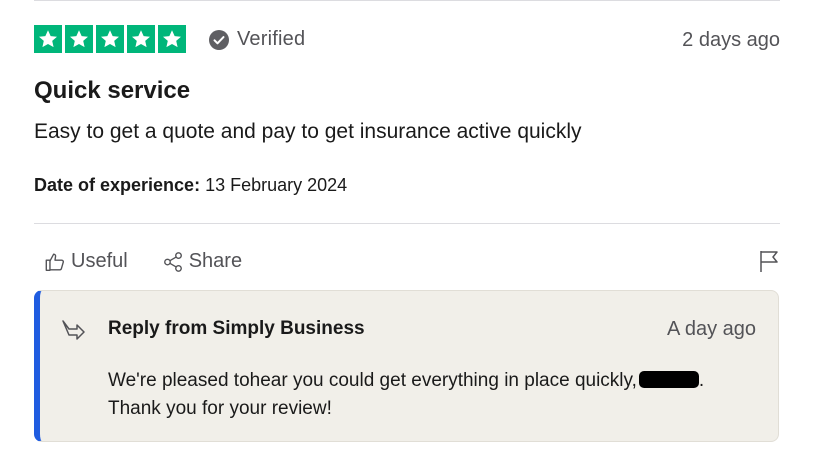 This screenshot has width=815, height=470. Describe the element at coordinates (219, 39) in the screenshot. I see `check-circle-icon` at that location.